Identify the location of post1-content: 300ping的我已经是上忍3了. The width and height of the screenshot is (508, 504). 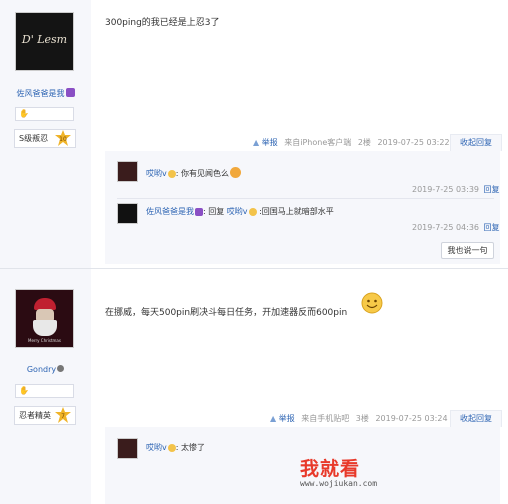
(162, 23).